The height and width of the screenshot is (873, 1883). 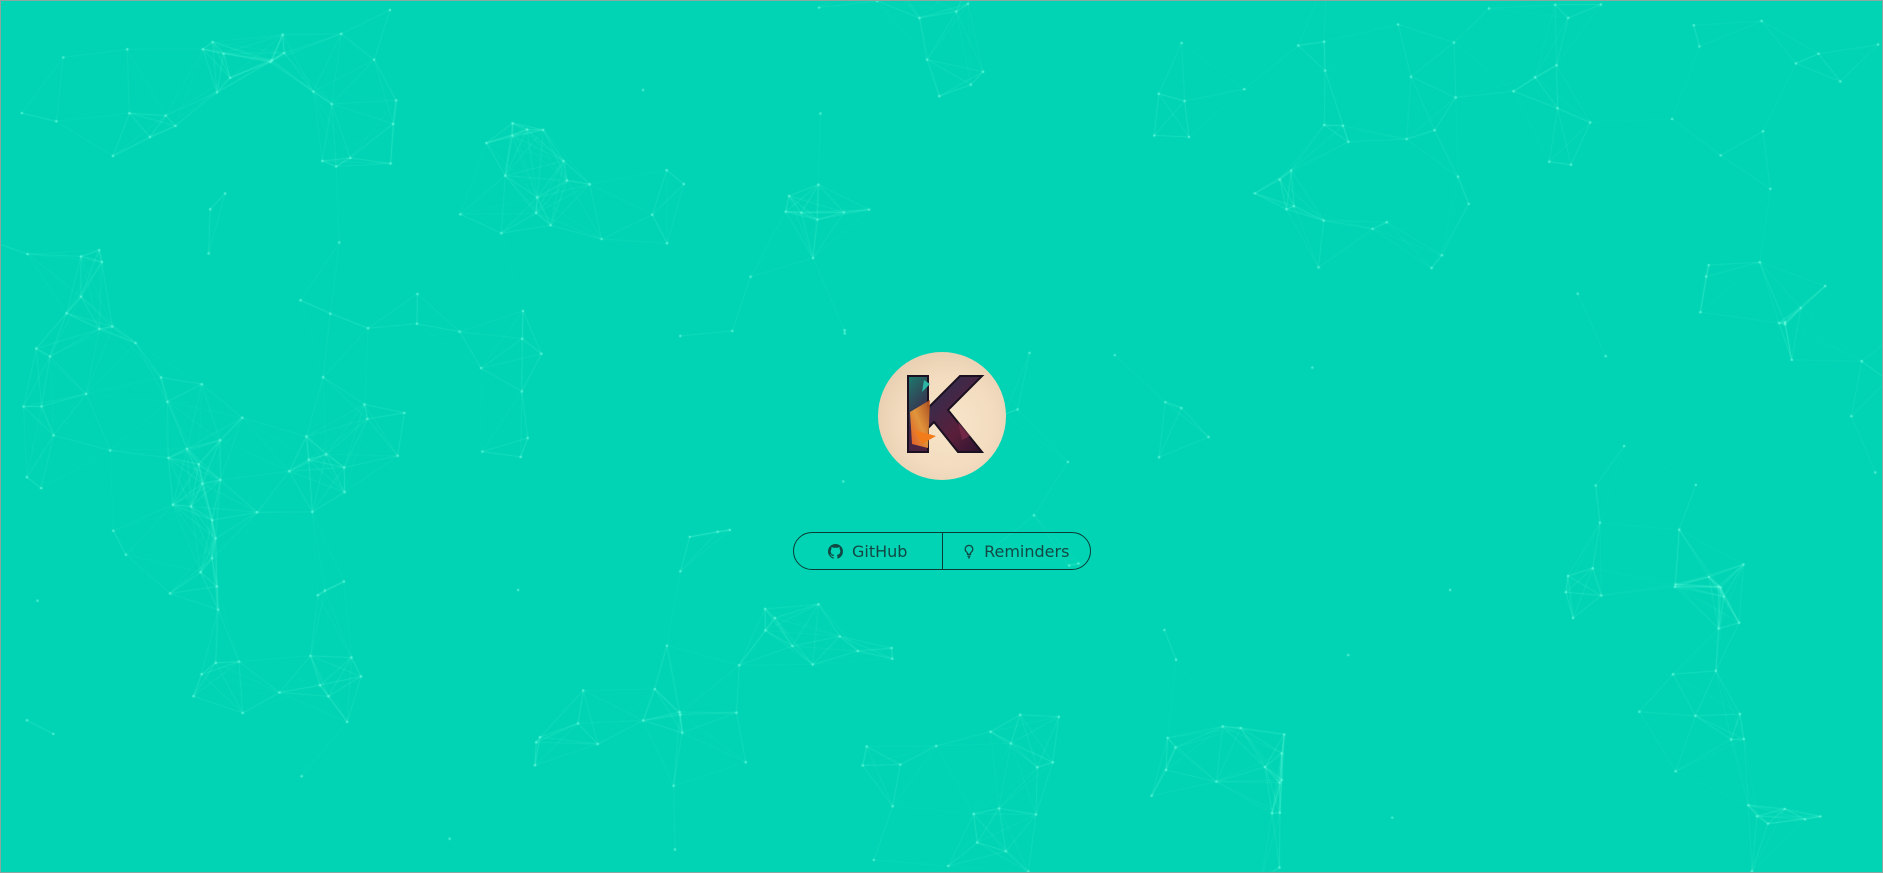 What do you see at coordinates (969, 551) in the screenshot?
I see `lightbulb-icon` at bounding box center [969, 551].